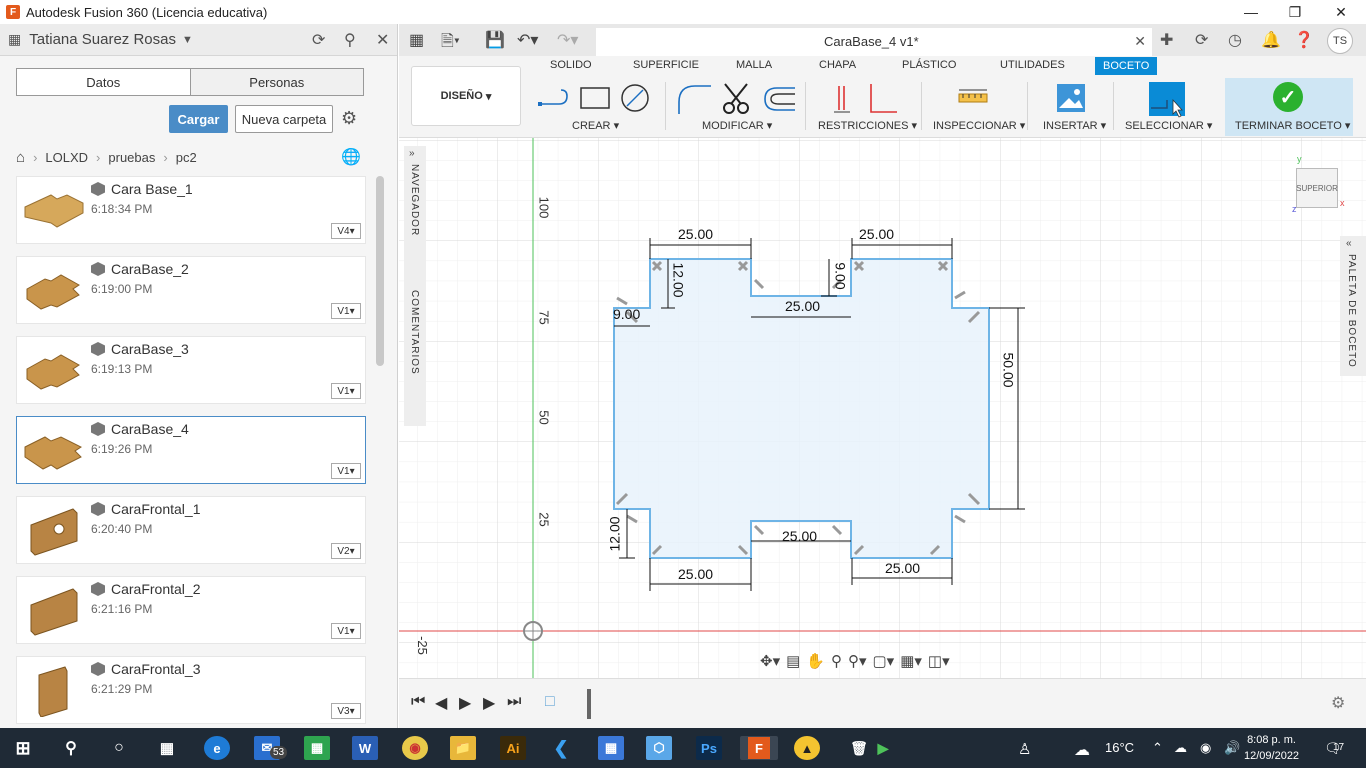 The width and height of the screenshot is (1366, 768). What do you see at coordinates (837, 65) in the screenshot?
I see `tab-chapa: CHAPA` at bounding box center [837, 65].